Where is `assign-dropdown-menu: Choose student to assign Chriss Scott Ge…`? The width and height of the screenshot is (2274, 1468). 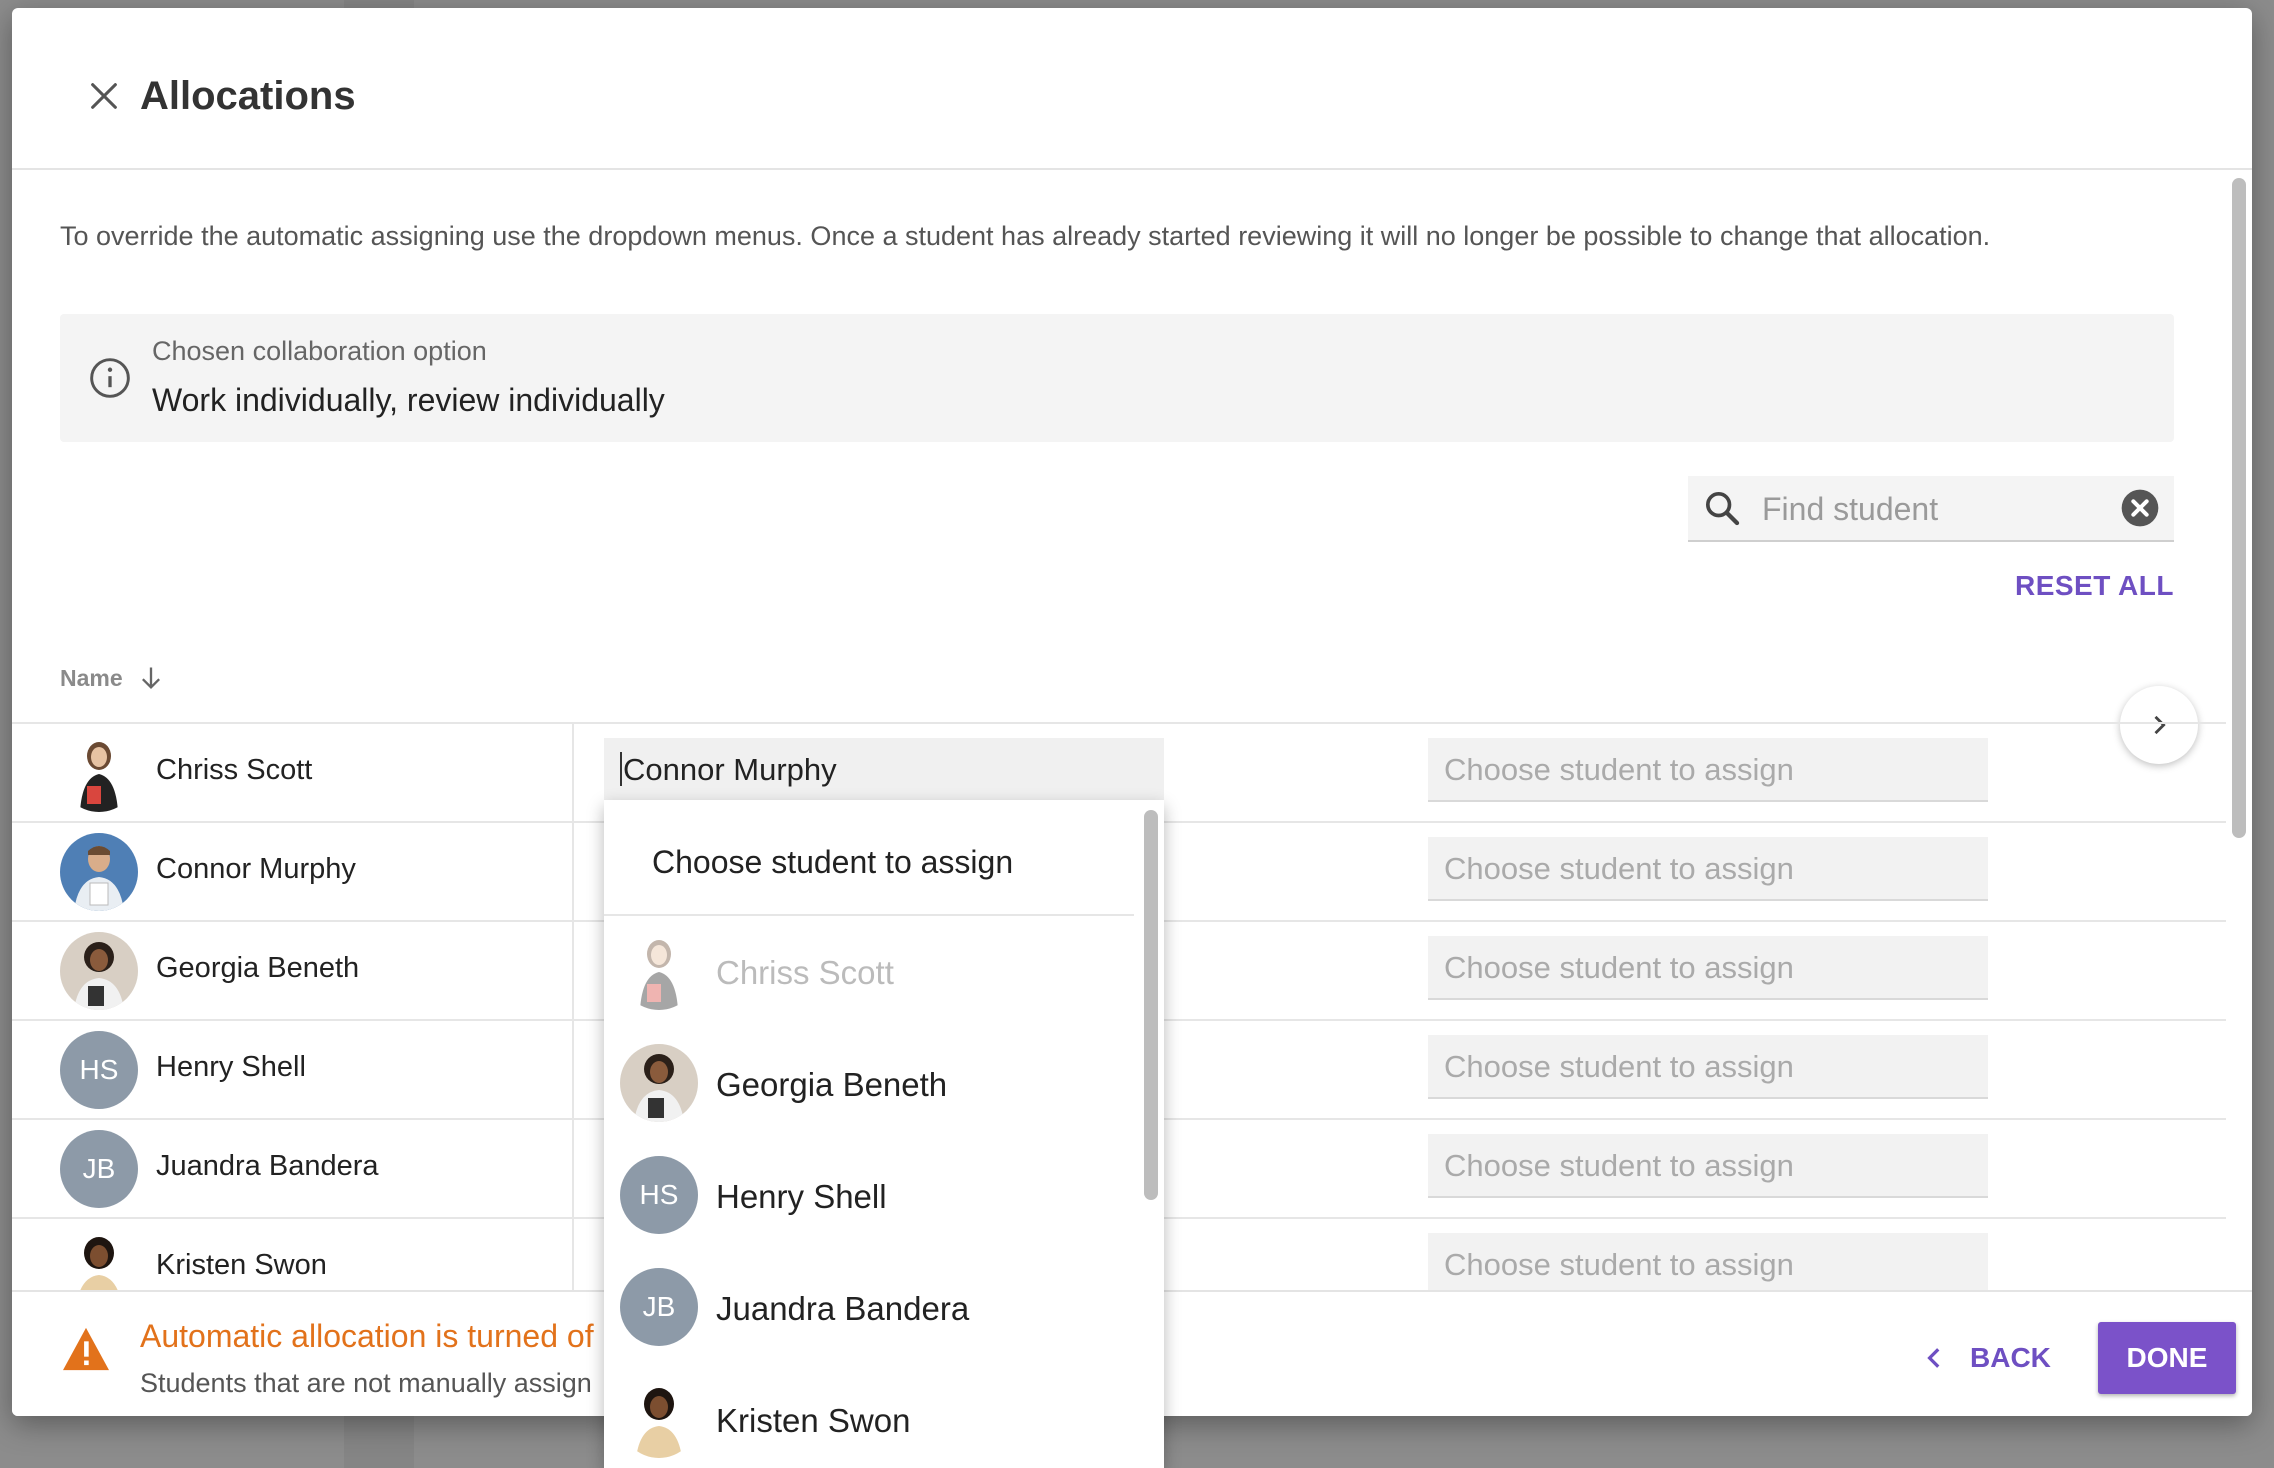
assign-dropdown-menu: Choose student to assign Chriss Scott Ge… is located at coordinates (884, 1134).